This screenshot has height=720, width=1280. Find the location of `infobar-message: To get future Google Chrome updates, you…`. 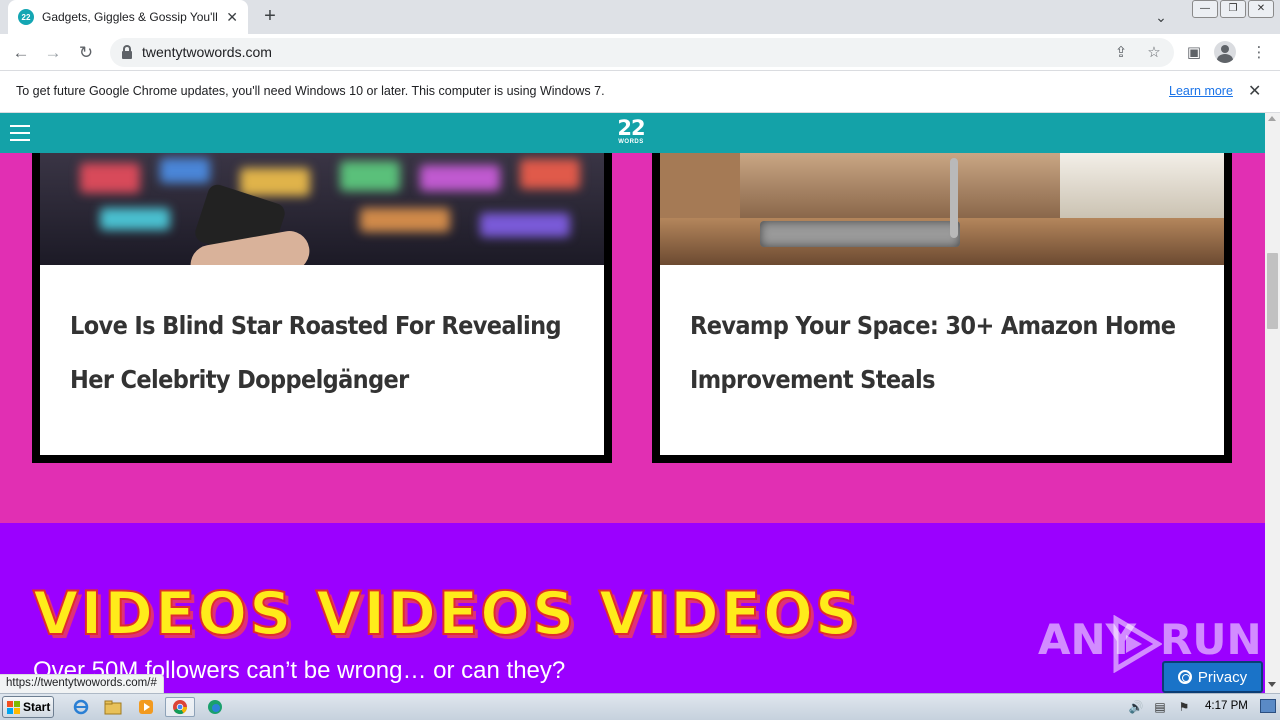

infobar-message: To get future Google Chrome updates, you… is located at coordinates (310, 91).